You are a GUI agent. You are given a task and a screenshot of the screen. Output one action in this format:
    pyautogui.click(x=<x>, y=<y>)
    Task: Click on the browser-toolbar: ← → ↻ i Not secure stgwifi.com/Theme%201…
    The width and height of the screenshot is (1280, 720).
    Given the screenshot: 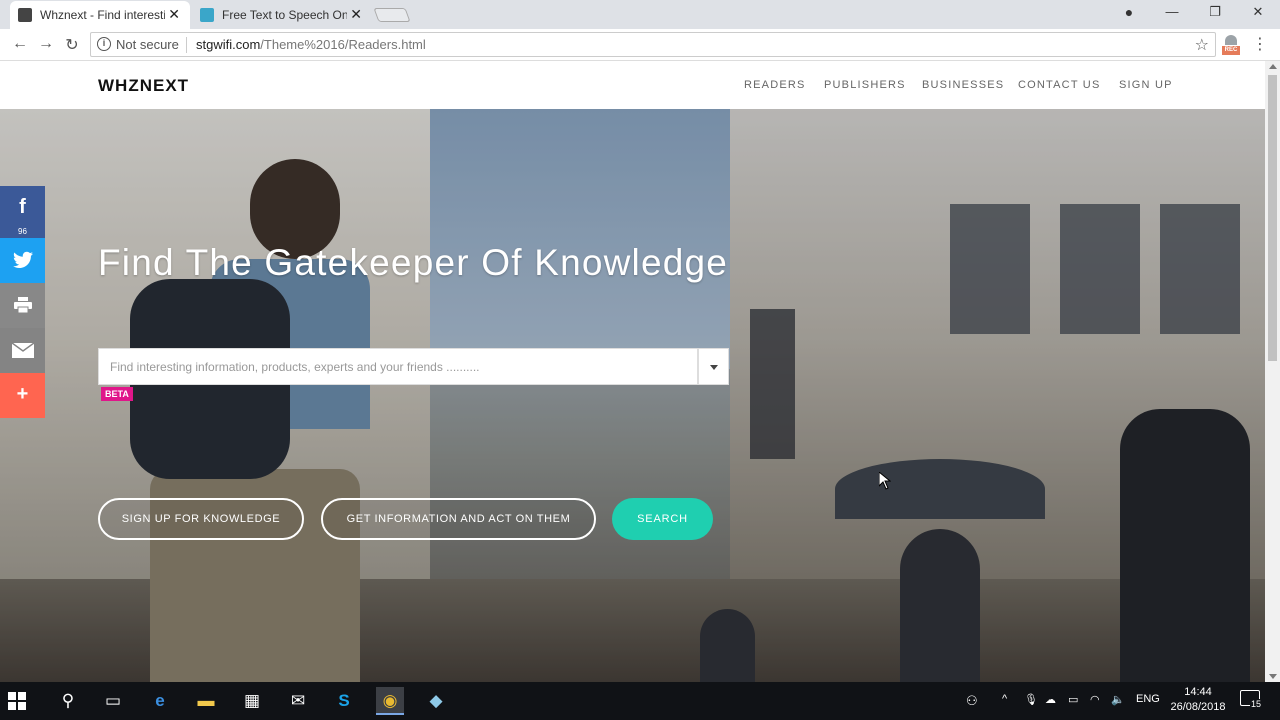 What is the action you would take?
    pyautogui.click(x=640, y=45)
    